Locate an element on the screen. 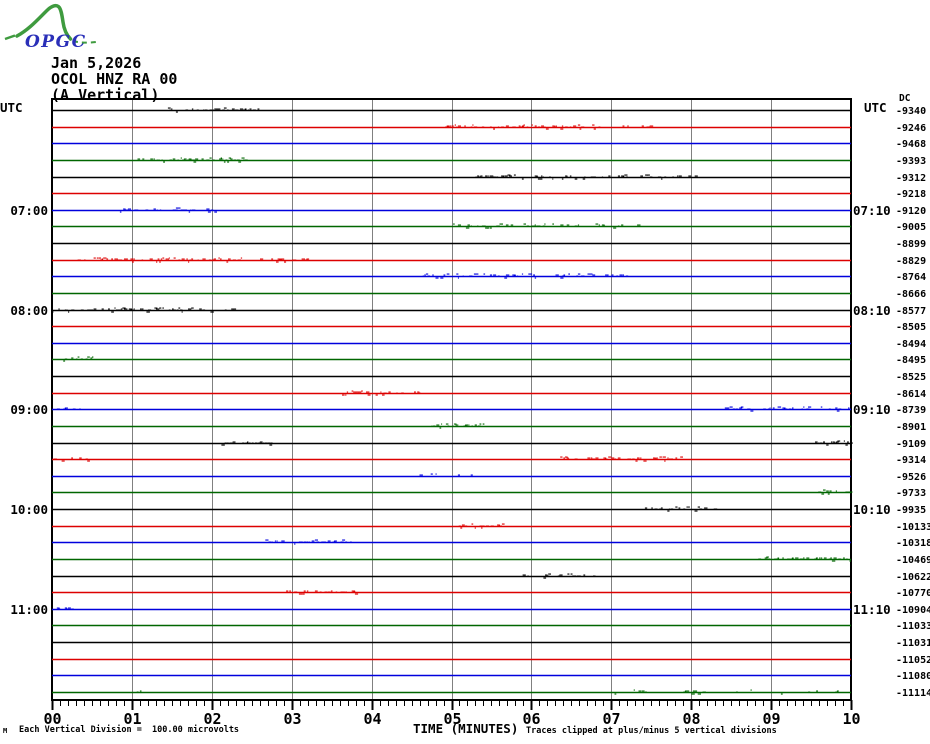  dc-offset-value: -9393 is located at coordinates (911, 161).